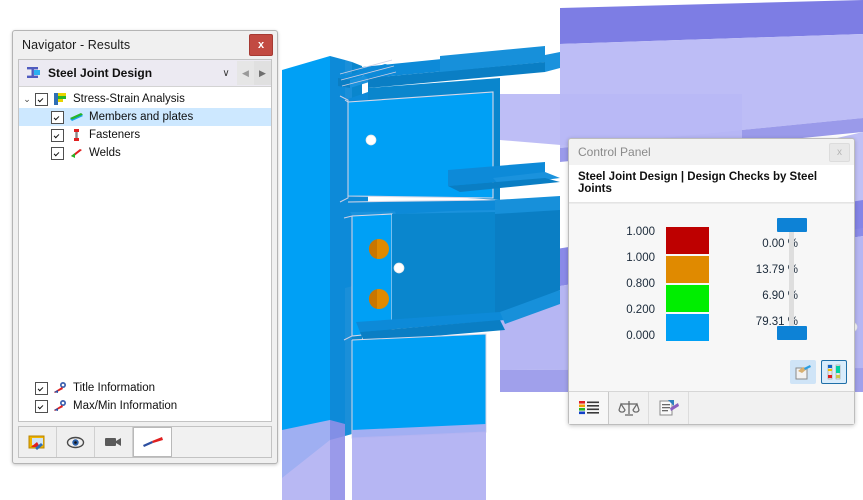 The width and height of the screenshot is (863, 500). I want to click on legend-band-green, so click(687, 298).